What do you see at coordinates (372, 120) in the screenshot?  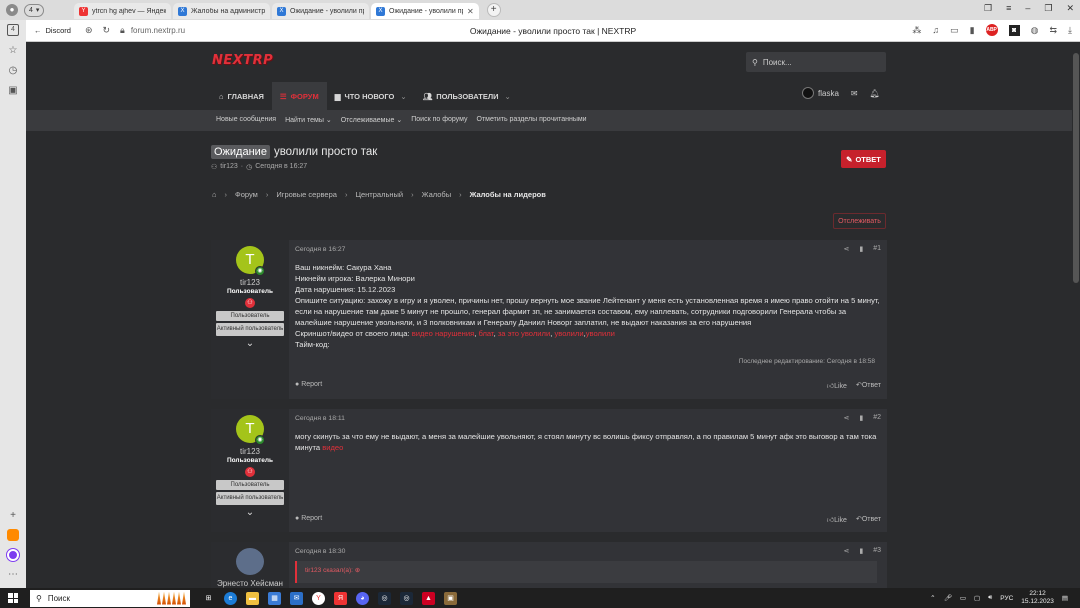 I see `subnav-watched: Отслеживаемые ⌄` at bounding box center [372, 120].